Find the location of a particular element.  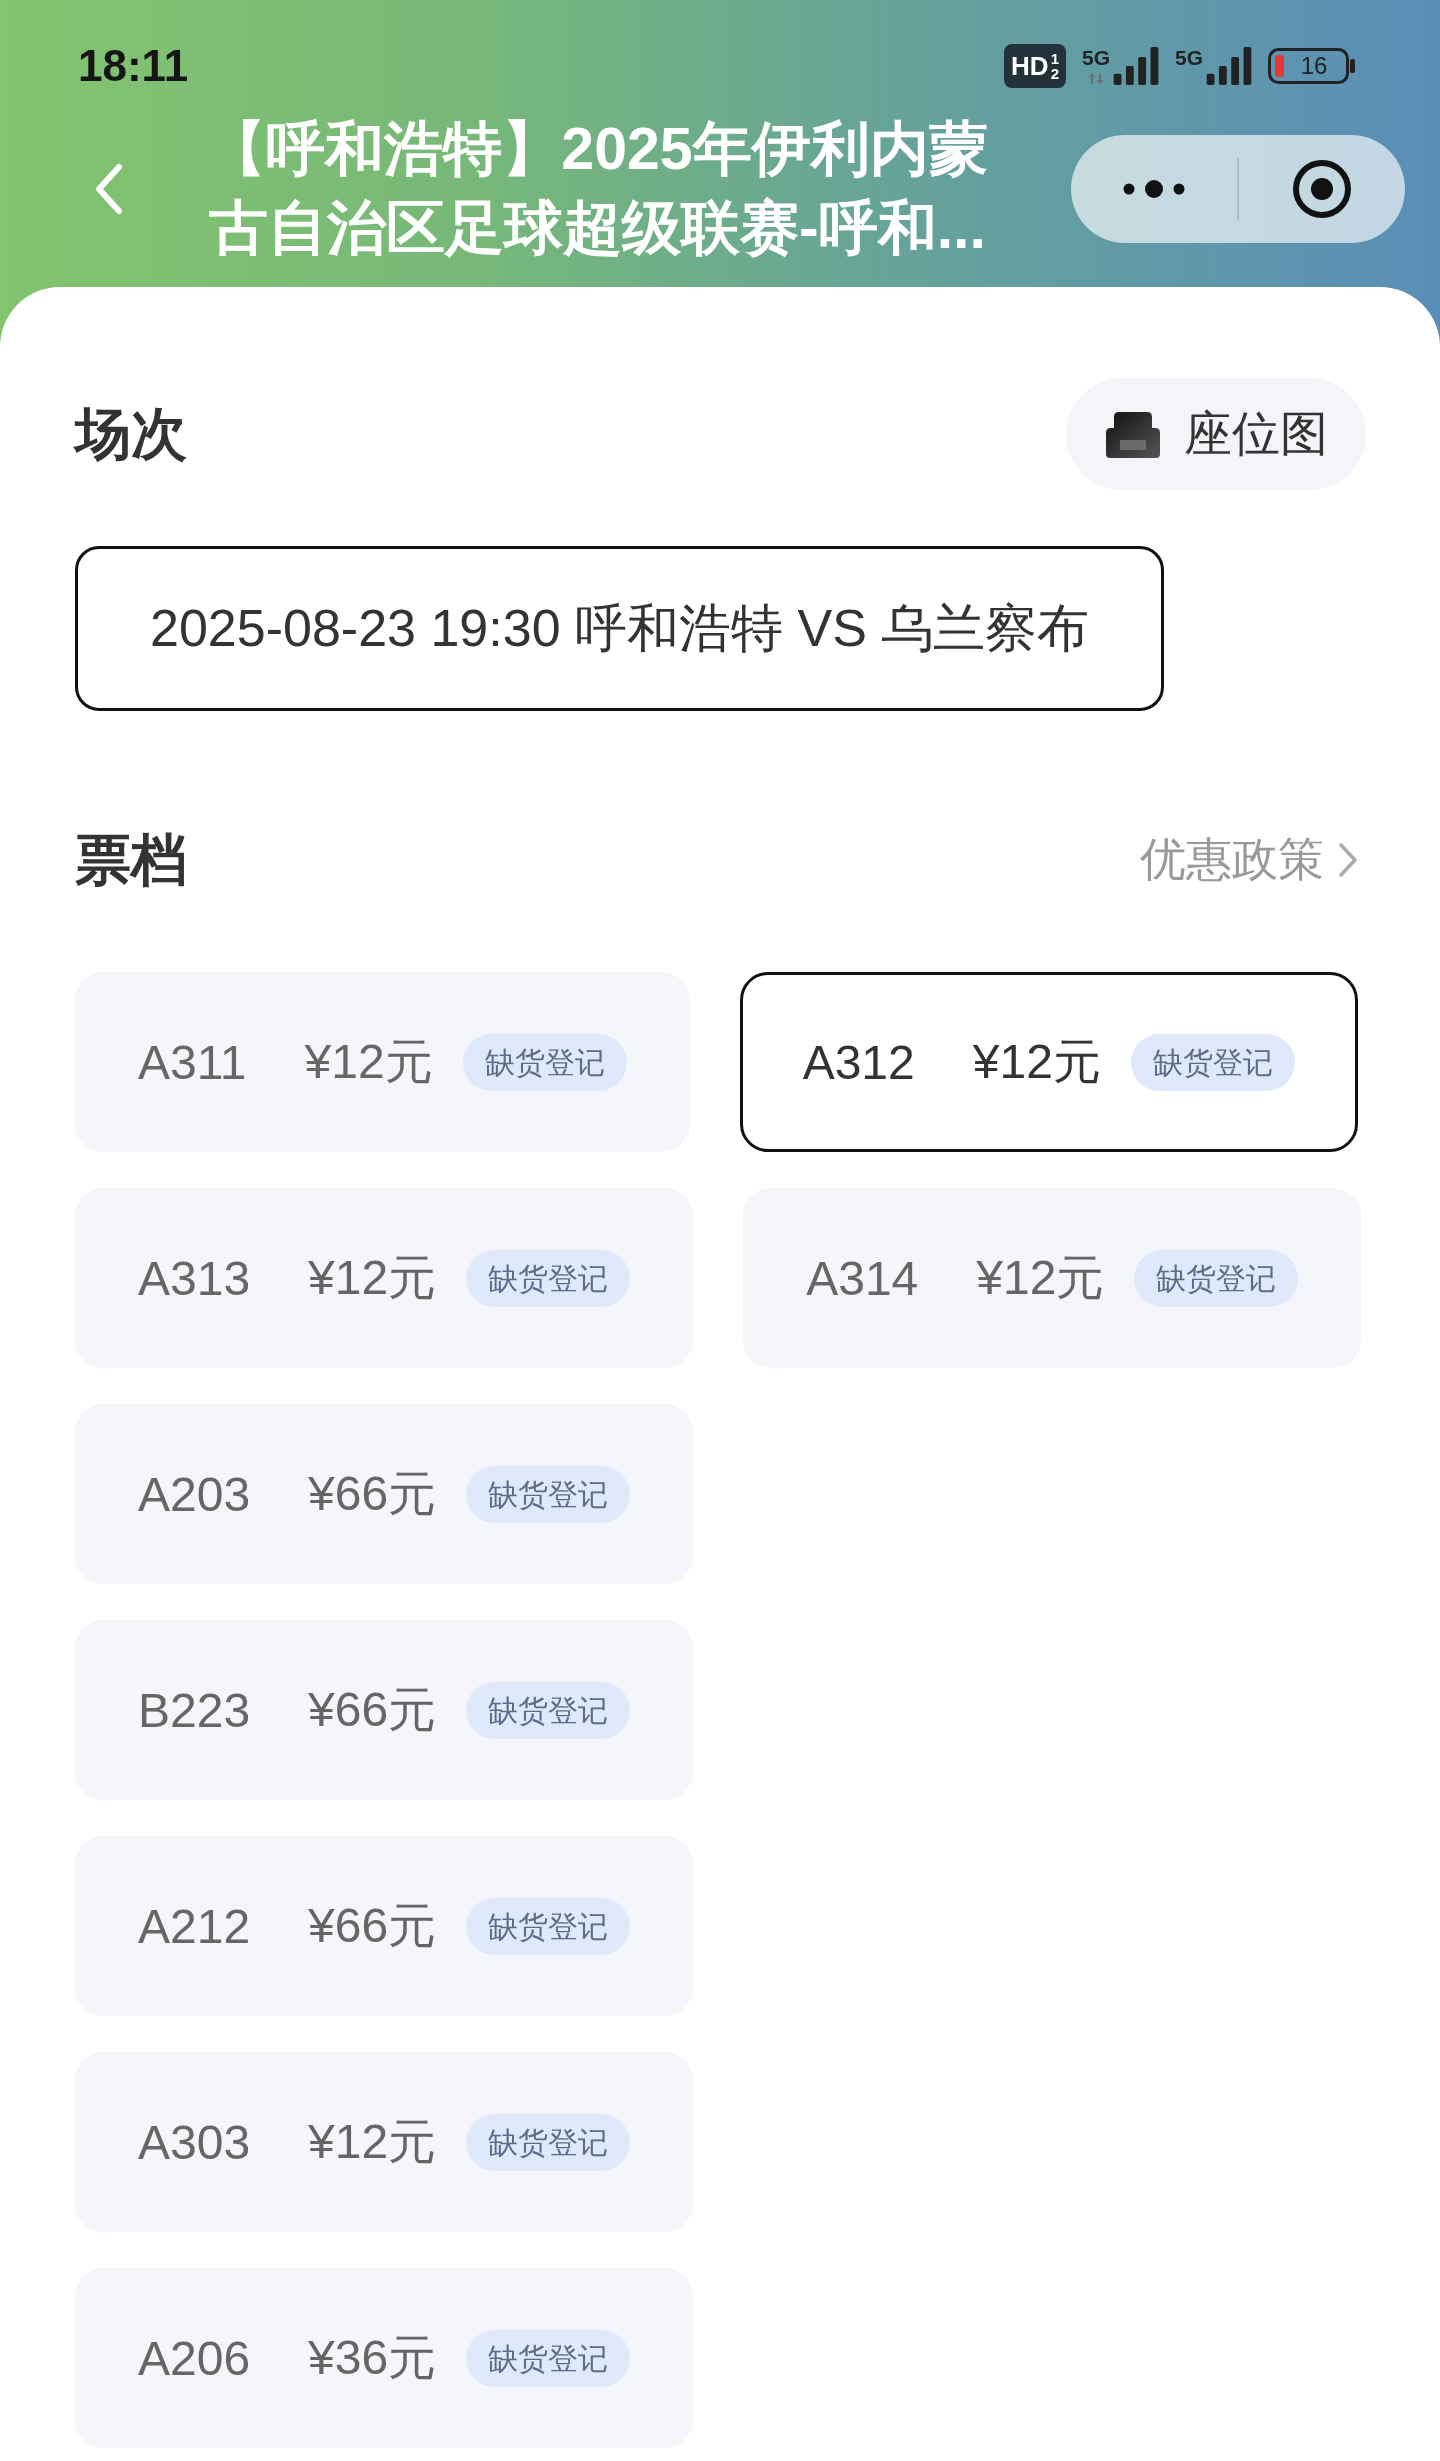

ticket-code: A203 is located at coordinates (194, 1494).